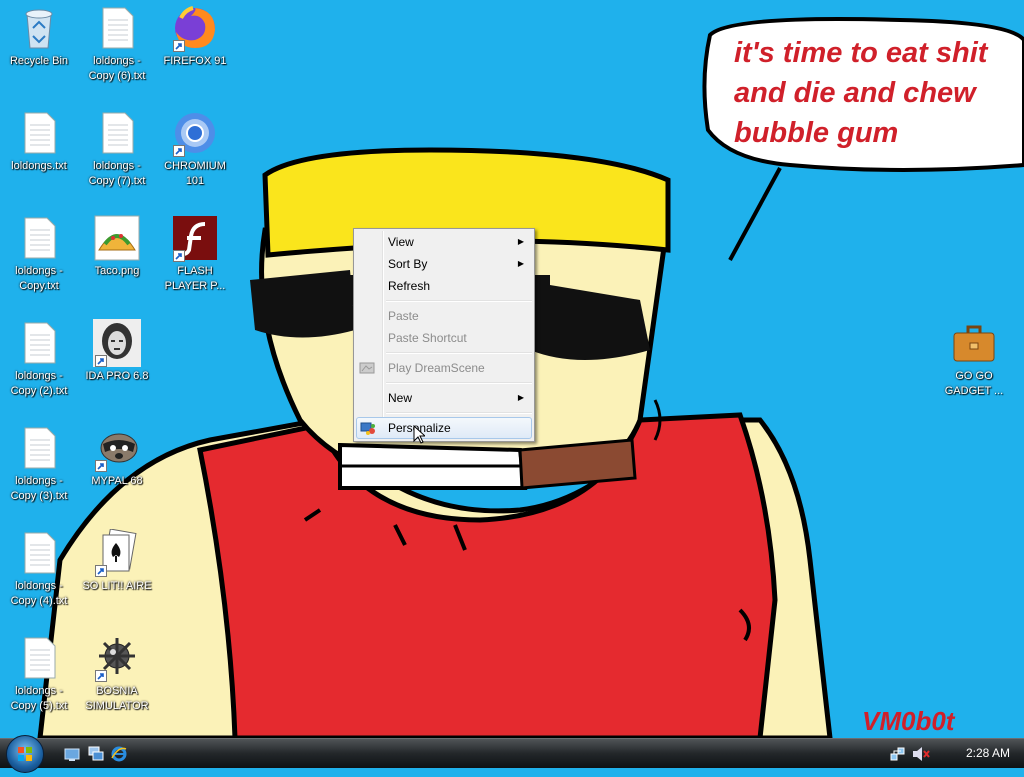 The image size is (1024, 777). What do you see at coordinates (988, 753) in the screenshot?
I see `taskbar-clock: 2:28 AM` at bounding box center [988, 753].